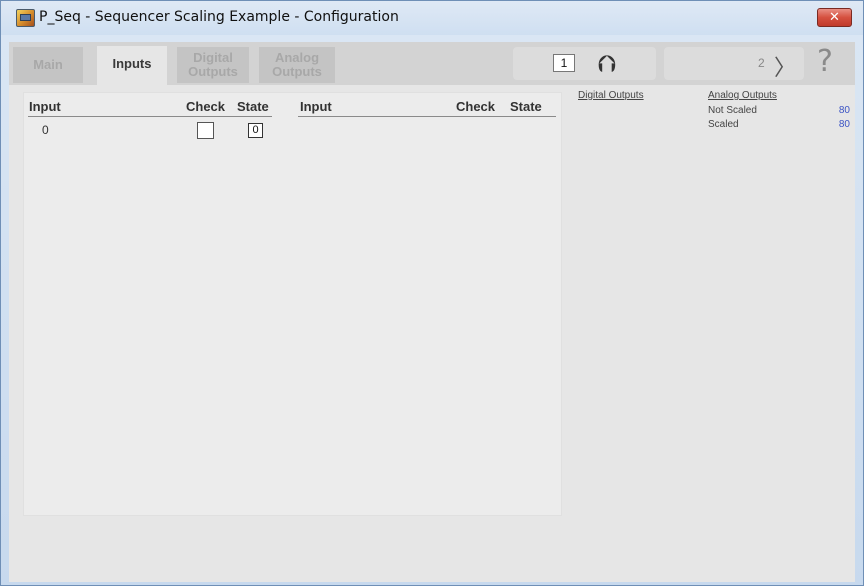  Describe the element at coordinates (45, 130) in the screenshot. I see `input-number: 0` at that location.